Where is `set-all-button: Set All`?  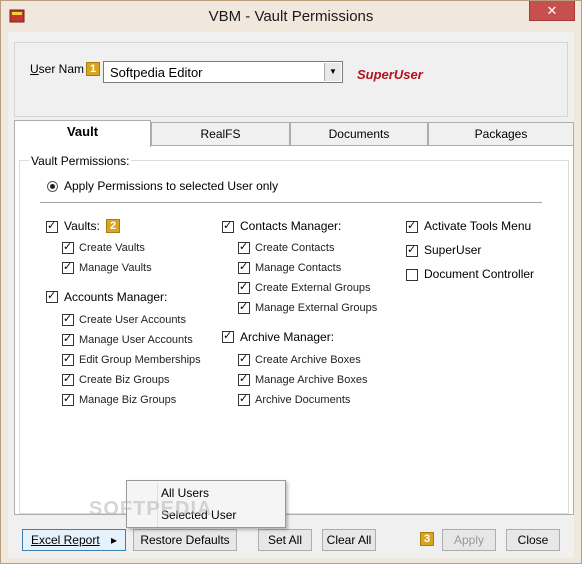 set-all-button: Set All is located at coordinates (285, 540).